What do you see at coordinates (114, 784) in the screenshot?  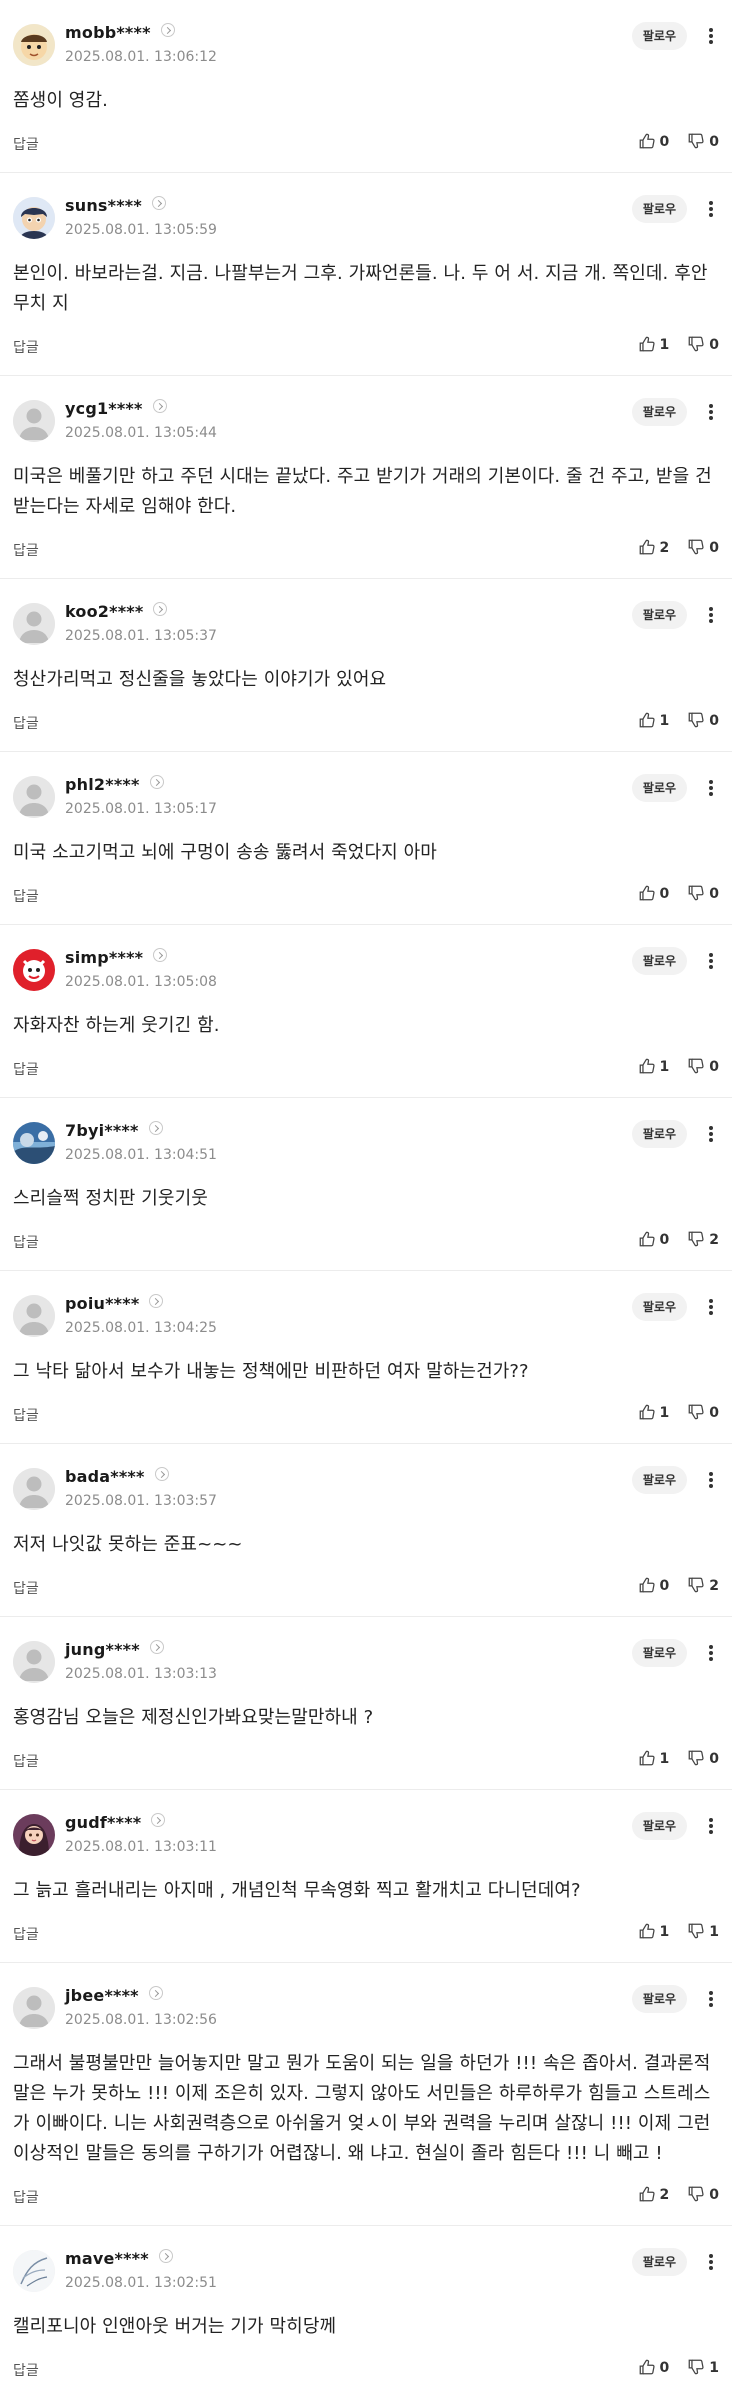 I see `username: phl2****` at bounding box center [114, 784].